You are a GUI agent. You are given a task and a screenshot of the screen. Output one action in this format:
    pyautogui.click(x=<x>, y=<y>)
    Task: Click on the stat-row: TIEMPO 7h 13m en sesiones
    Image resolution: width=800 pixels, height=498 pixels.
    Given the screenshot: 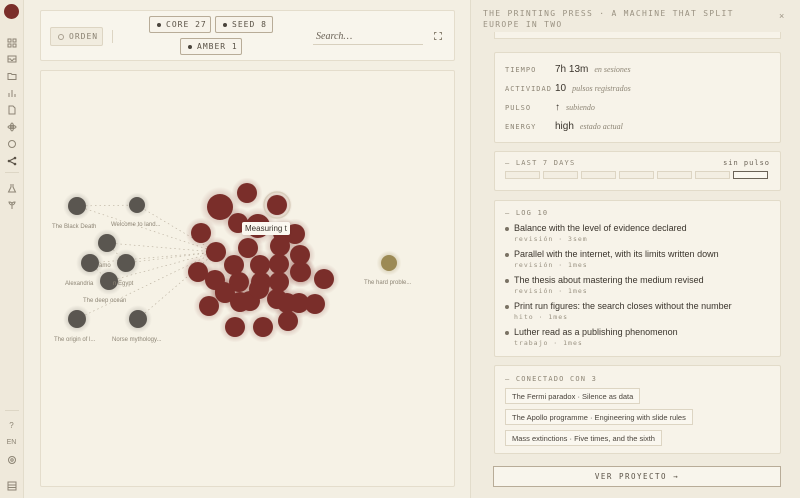 What is the action you would take?
    pyautogui.click(x=568, y=69)
    